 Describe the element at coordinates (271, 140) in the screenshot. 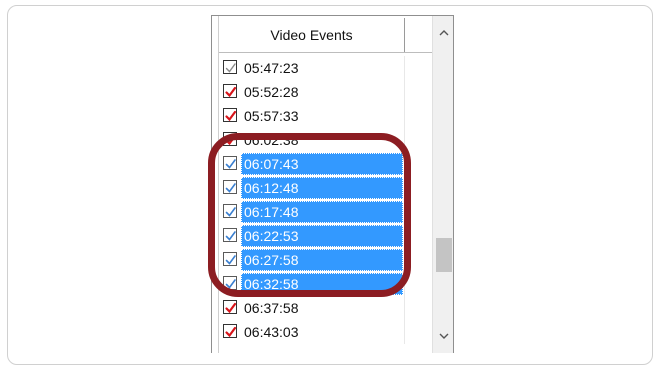

I see `event-time-label: 06:02:38` at that location.